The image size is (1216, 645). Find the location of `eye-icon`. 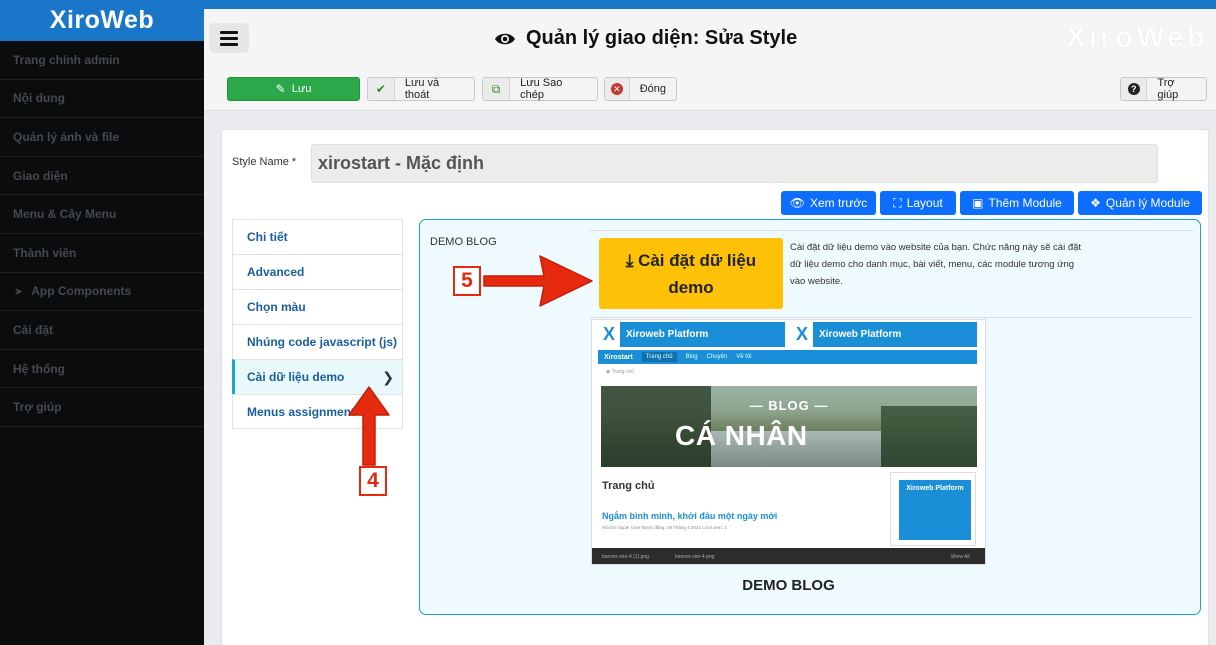

eye-icon is located at coordinates (505, 38).